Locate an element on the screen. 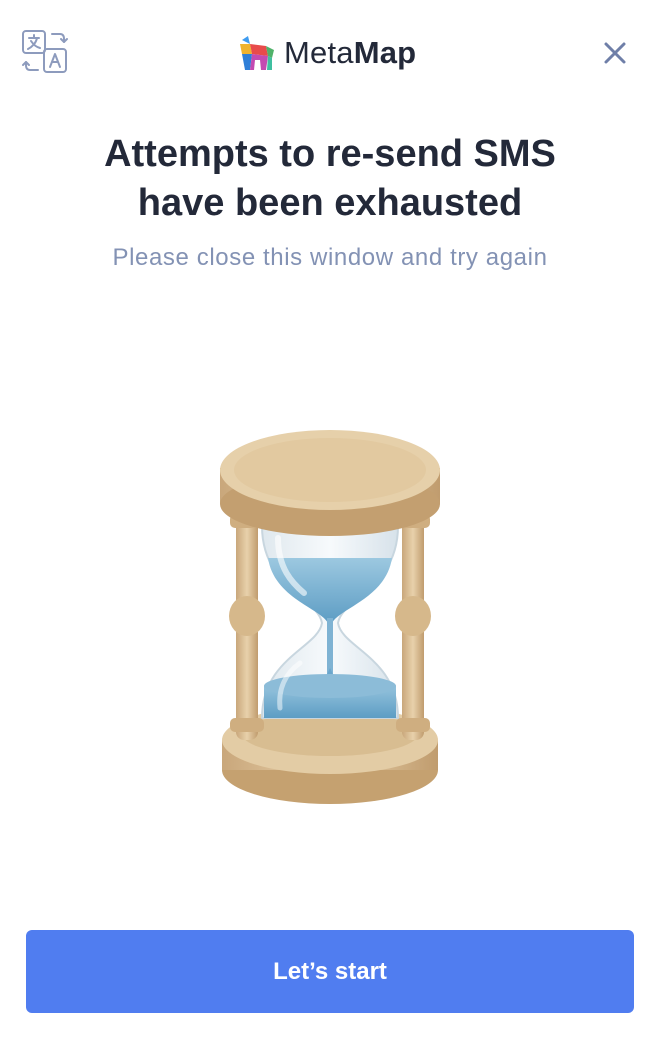 The width and height of the screenshot is (660, 1039). language-button is located at coordinates (45, 52).